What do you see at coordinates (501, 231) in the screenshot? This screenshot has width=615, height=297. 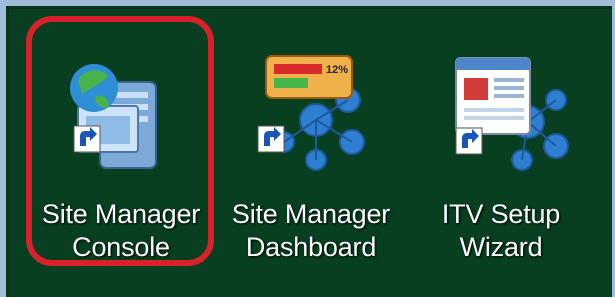 I see `icon-label: ITV Setup Wizard` at bounding box center [501, 231].